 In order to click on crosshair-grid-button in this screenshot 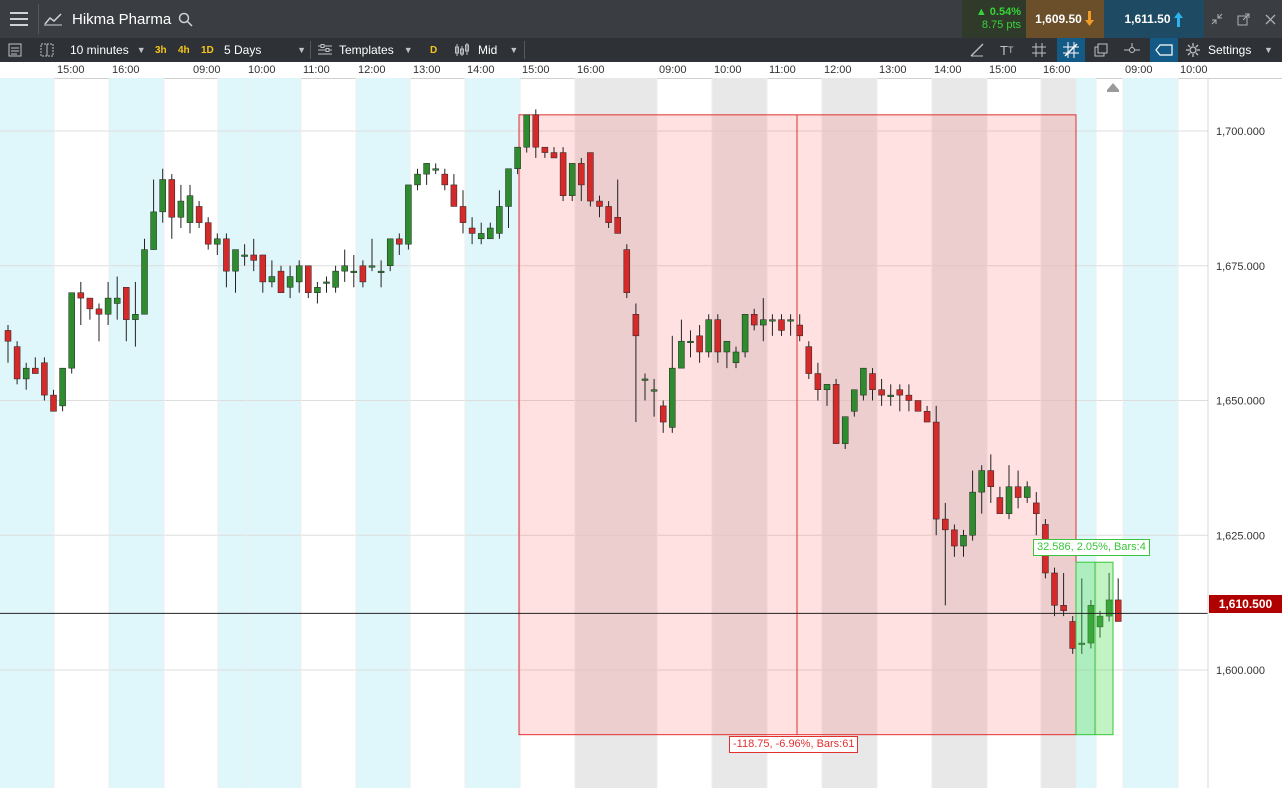, I will do `click(1071, 50)`.